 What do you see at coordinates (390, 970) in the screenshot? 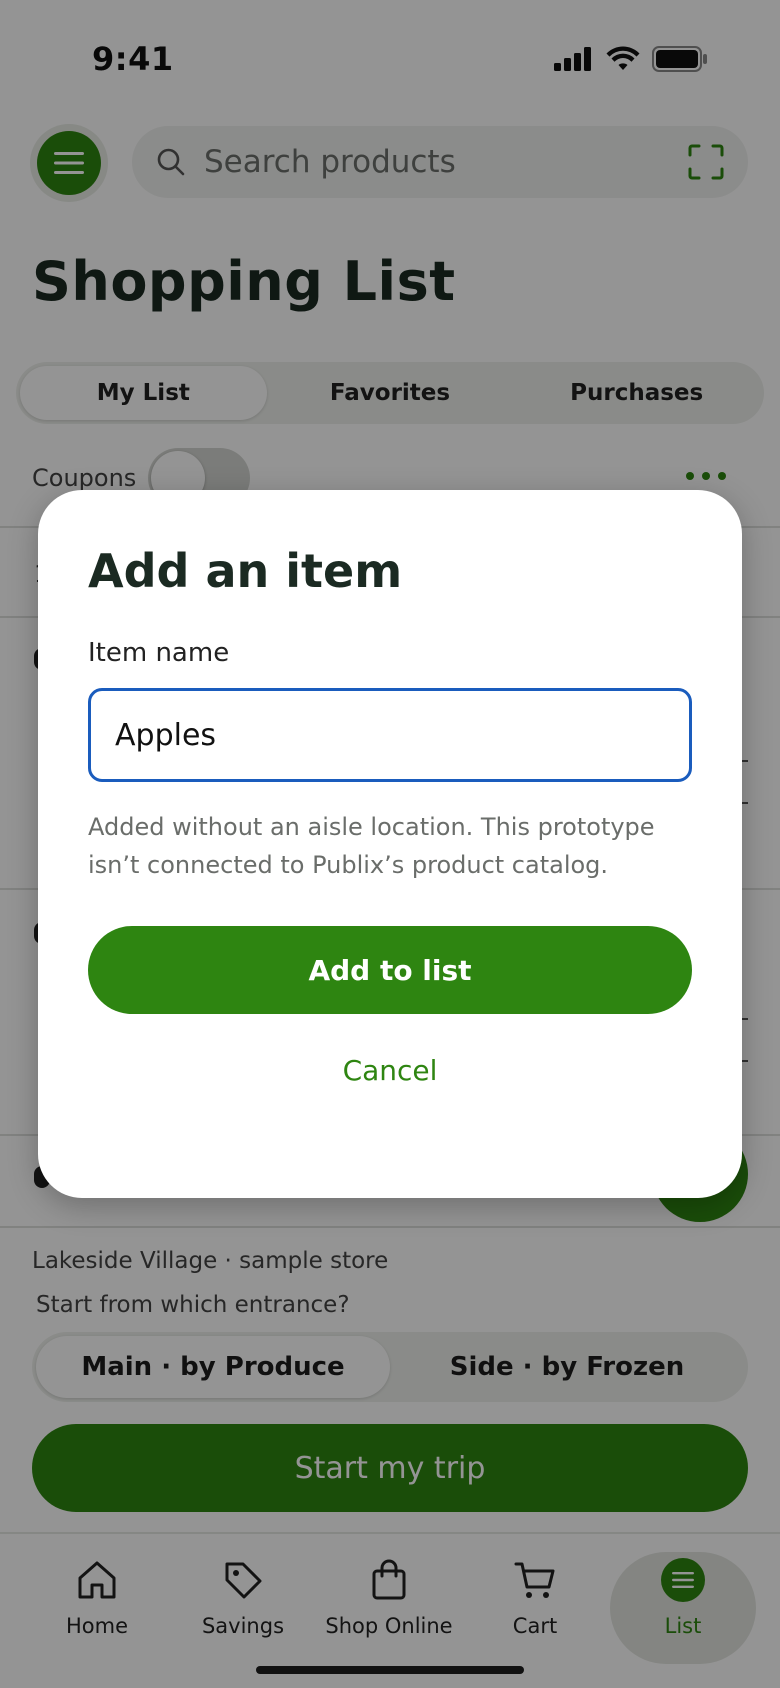
I see `add-to-list-button: Add to list` at bounding box center [390, 970].